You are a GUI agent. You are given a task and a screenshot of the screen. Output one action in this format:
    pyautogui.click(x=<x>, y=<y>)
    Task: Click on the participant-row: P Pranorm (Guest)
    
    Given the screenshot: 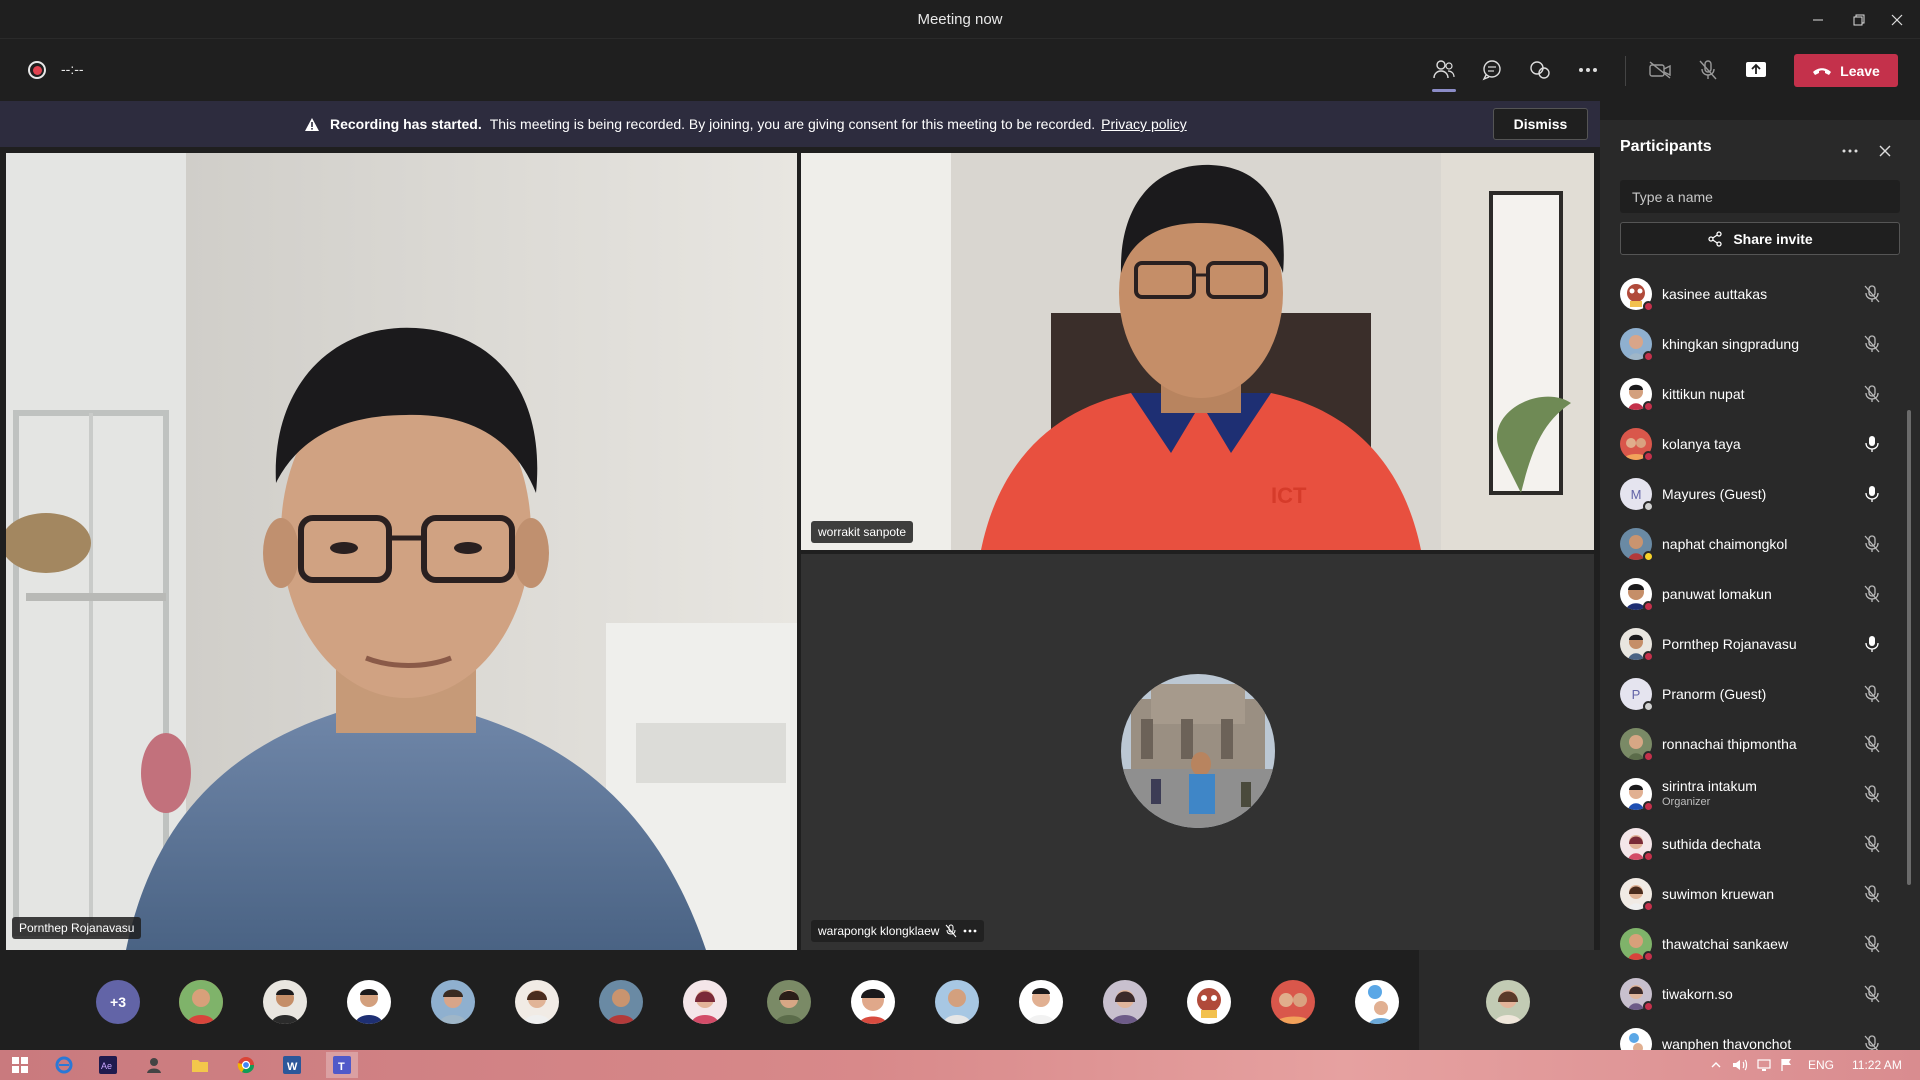 What is the action you would take?
    pyautogui.click(x=1755, y=695)
    